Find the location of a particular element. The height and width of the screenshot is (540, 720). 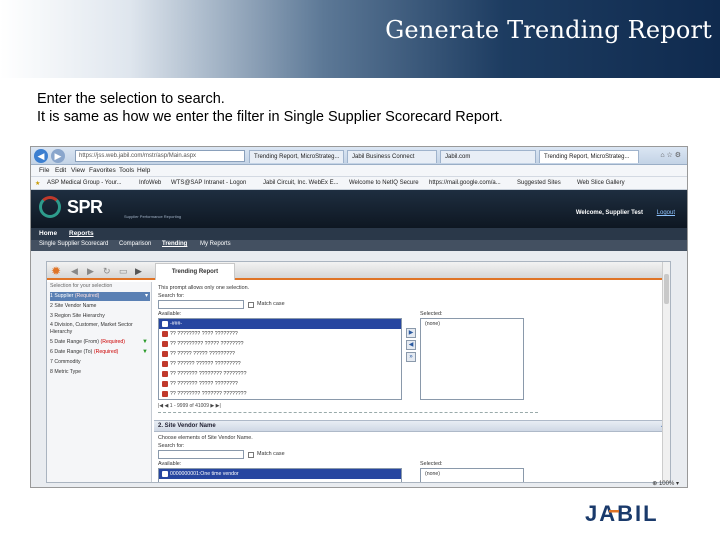

prompt-item-metric-type: 8 Metric Type is located at coordinates (100, 372).